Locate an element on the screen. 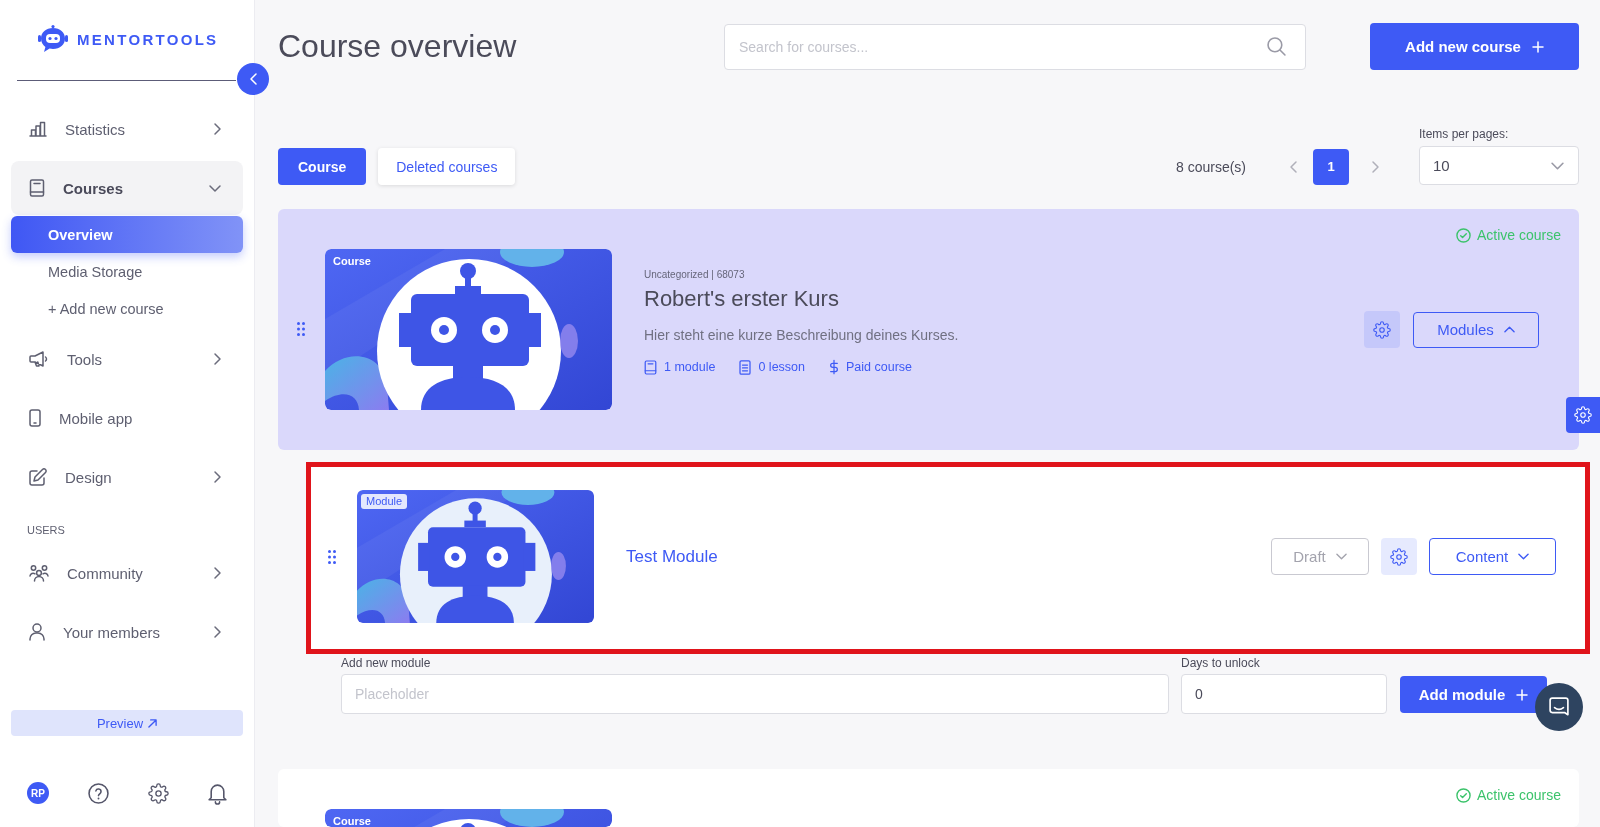 This screenshot has width=1600, height=827. nav-item: Courses is located at coordinates (127, 188).